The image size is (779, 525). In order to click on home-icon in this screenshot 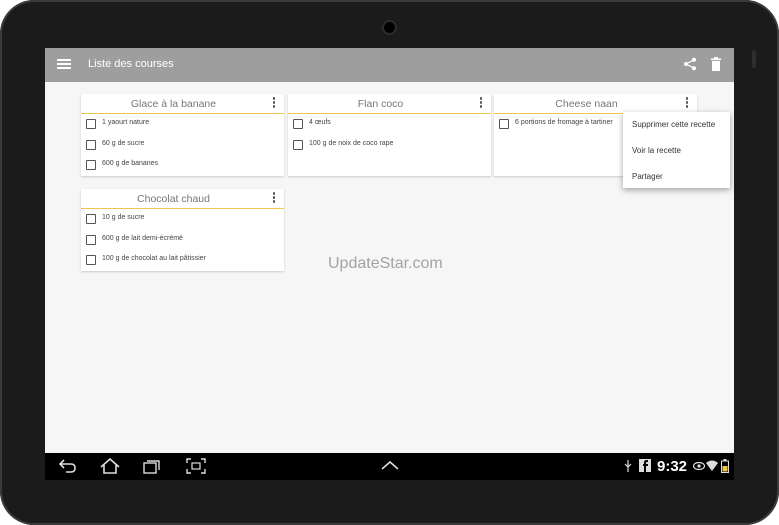, I will do `click(110, 466)`.